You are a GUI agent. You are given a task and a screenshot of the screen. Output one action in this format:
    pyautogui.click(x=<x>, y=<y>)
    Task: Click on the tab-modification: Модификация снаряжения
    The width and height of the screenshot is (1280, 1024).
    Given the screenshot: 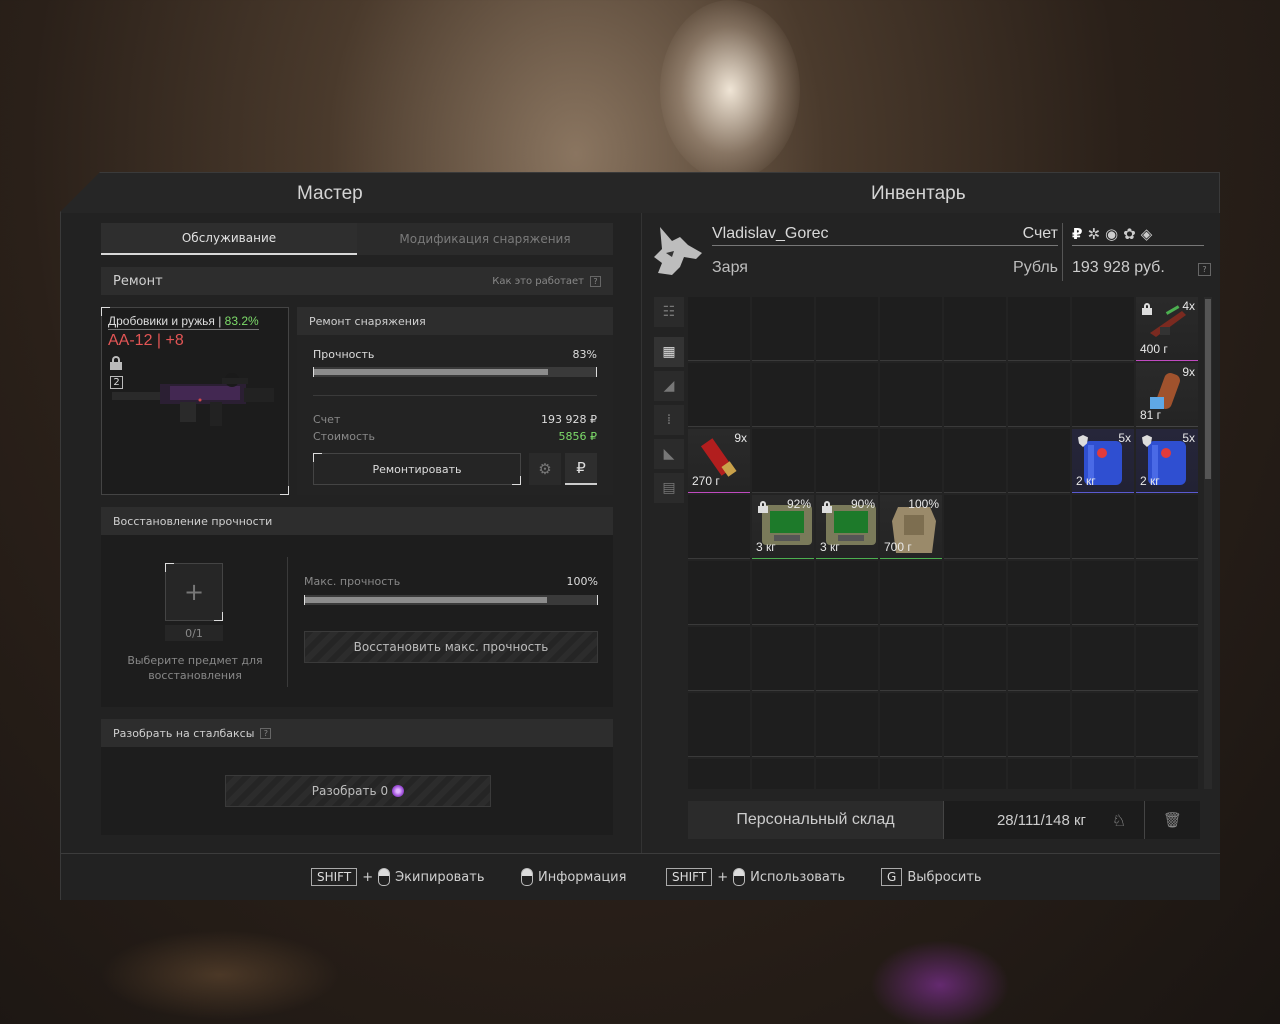 What is the action you would take?
    pyautogui.click(x=485, y=239)
    